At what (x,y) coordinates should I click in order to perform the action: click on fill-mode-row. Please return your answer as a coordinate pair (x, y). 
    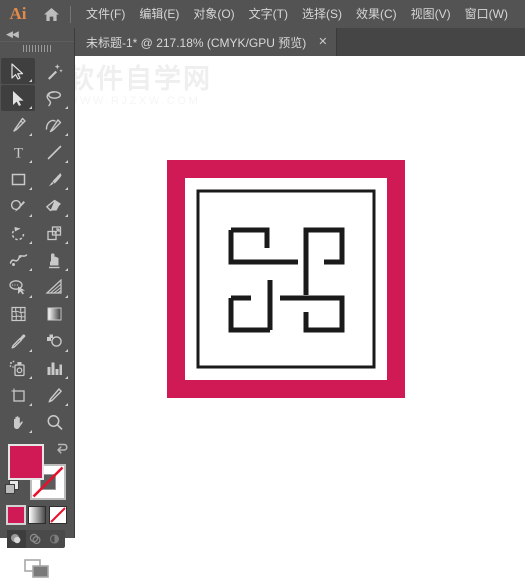
    Looking at the image, I should click on (37, 513).